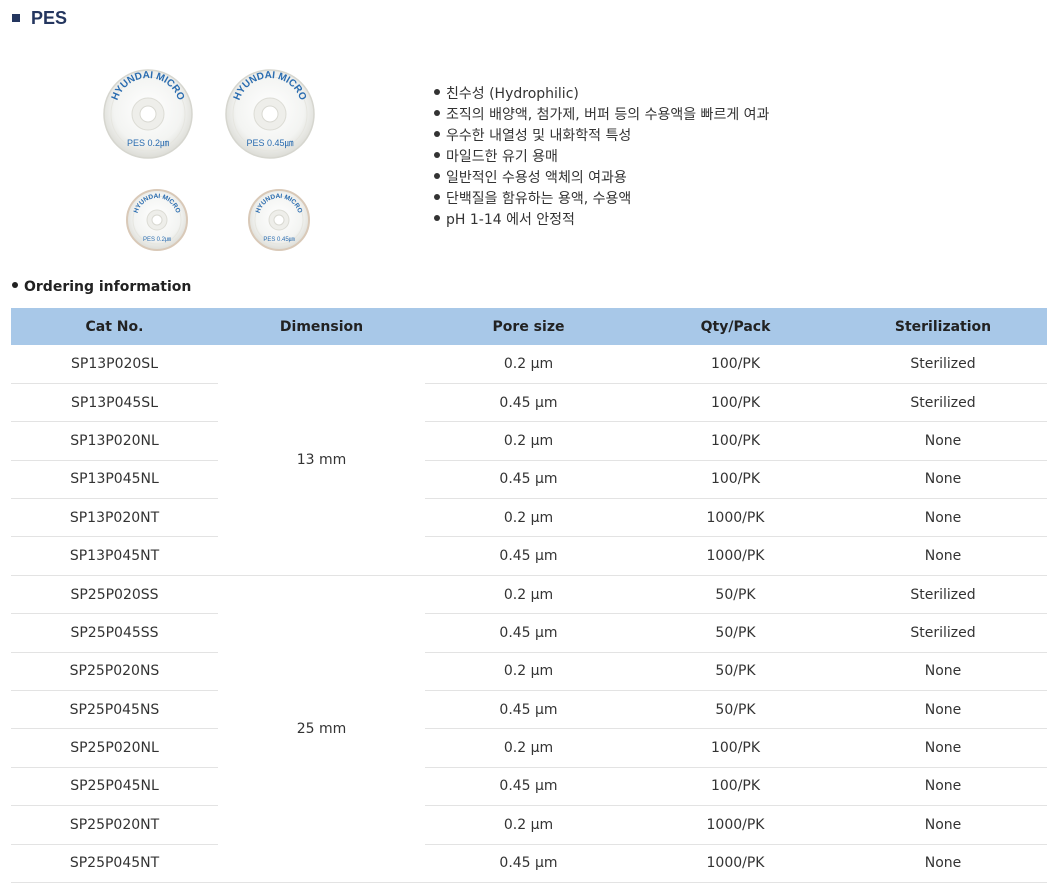 The width and height of the screenshot is (1058, 896). Describe the element at coordinates (529, 556) in the screenshot. I see `table-row: SP13P045NT 0.45 μm 1000/PK None` at that location.